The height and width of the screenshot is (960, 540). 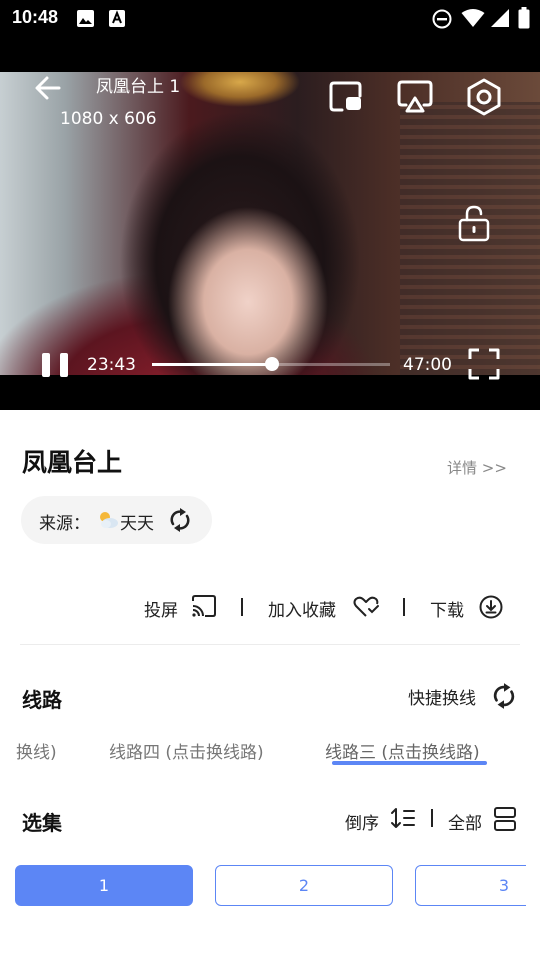 What do you see at coordinates (240, 92) in the screenshot?
I see `video-scene-crown` at bounding box center [240, 92].